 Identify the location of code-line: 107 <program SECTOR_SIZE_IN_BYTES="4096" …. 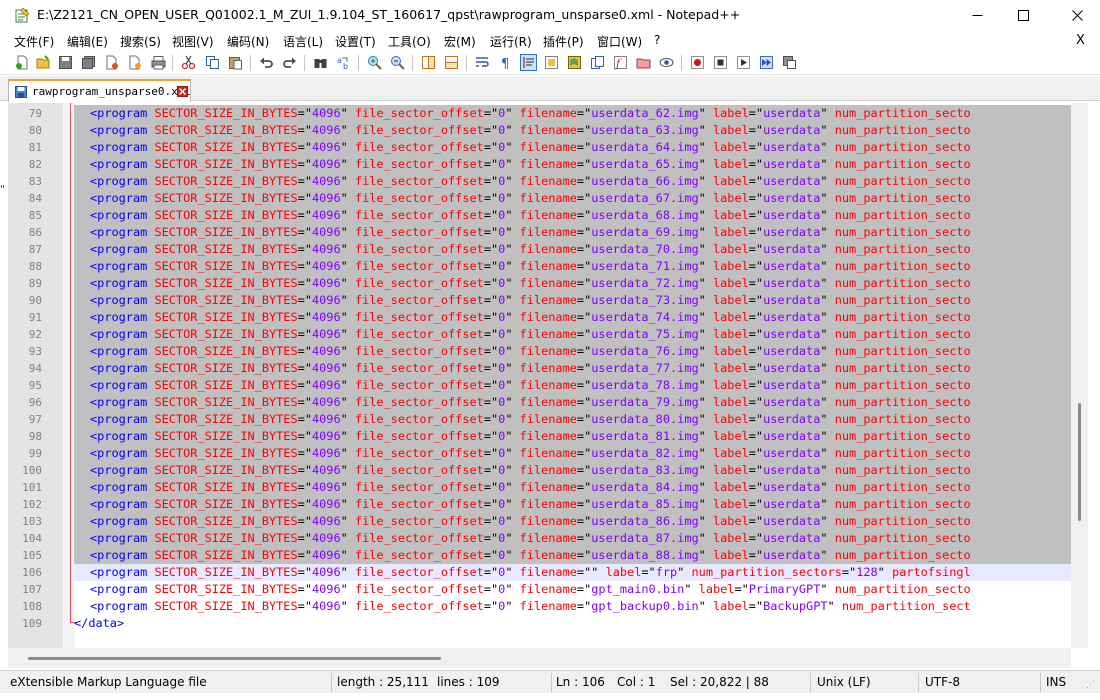
(539, 589).